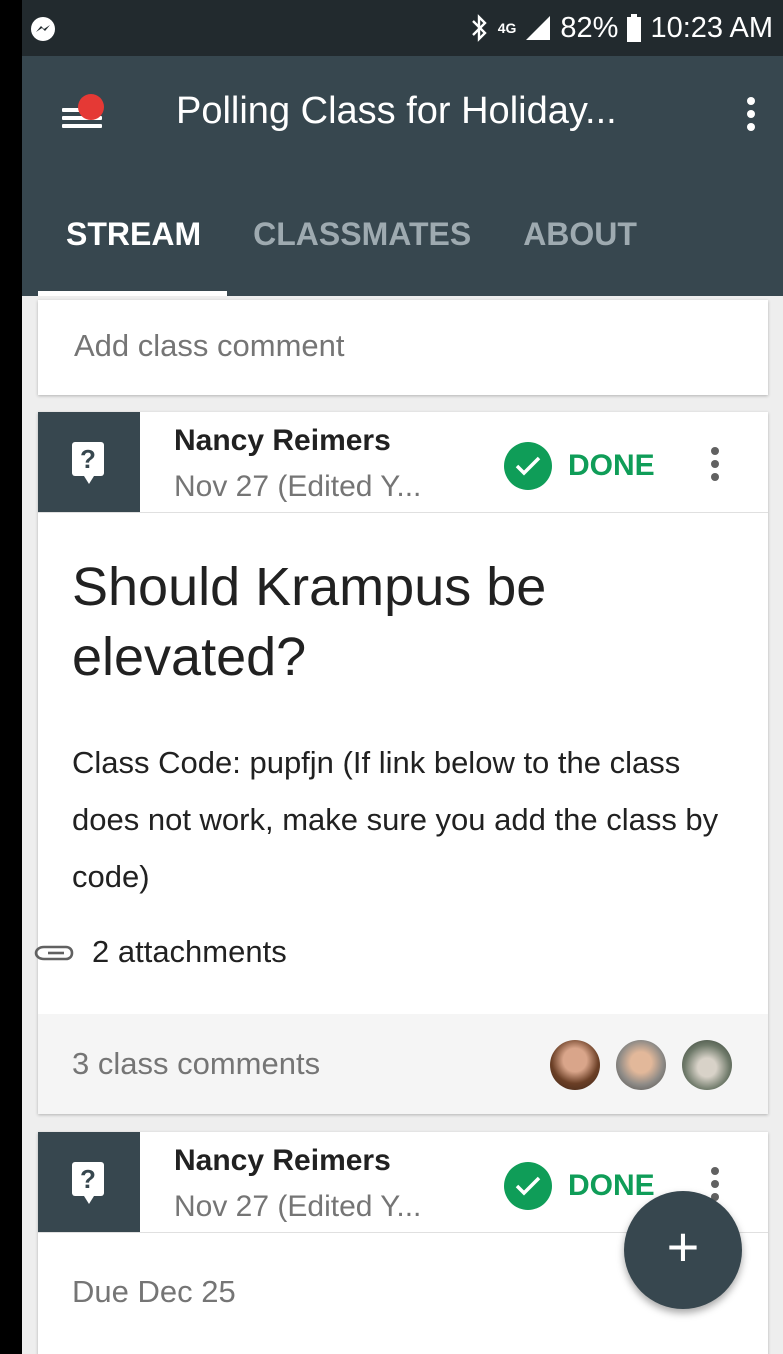 This screenshot has height=1354, width=783. I want to click on attachments-link: 2 attachments, so click(160, 952).